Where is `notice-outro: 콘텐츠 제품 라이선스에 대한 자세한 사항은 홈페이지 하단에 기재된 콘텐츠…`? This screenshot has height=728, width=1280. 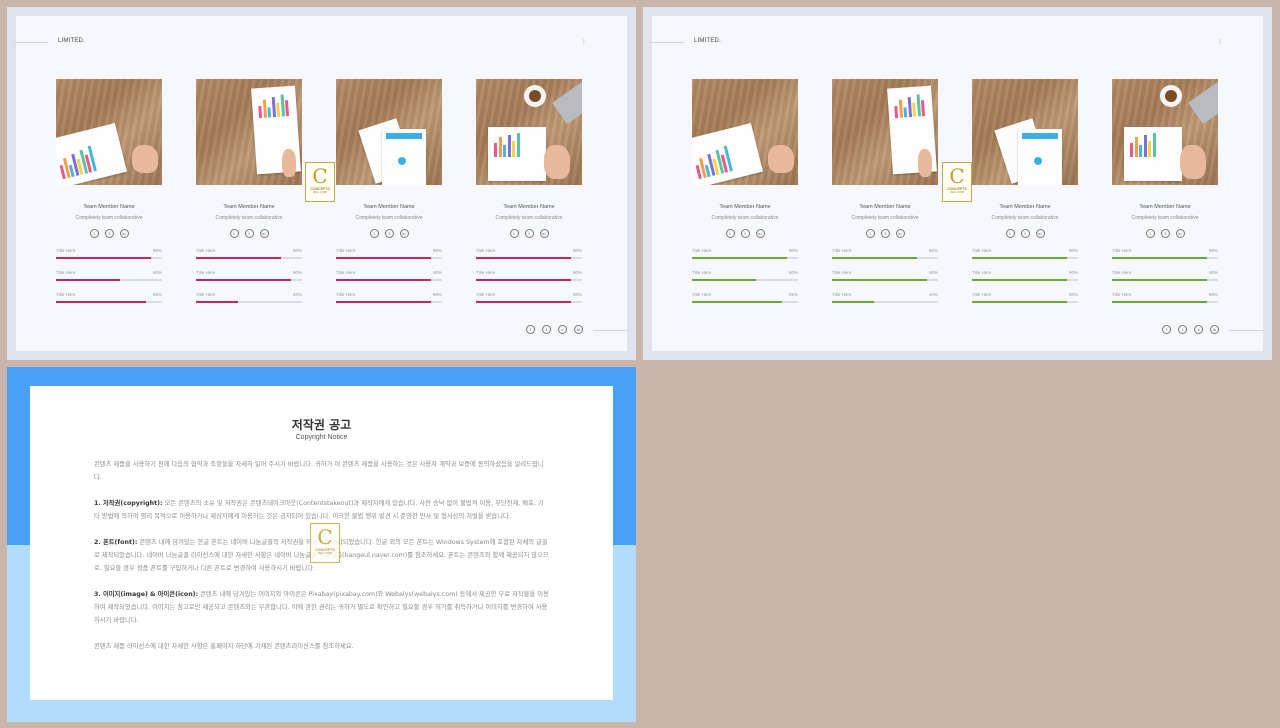 notice-outro: 콘텐츠 제품 라이선스에 대한 자세한 사항은 홈페이지 하단에 기재된 콘텐츠… is located at coordinates (224, 646).